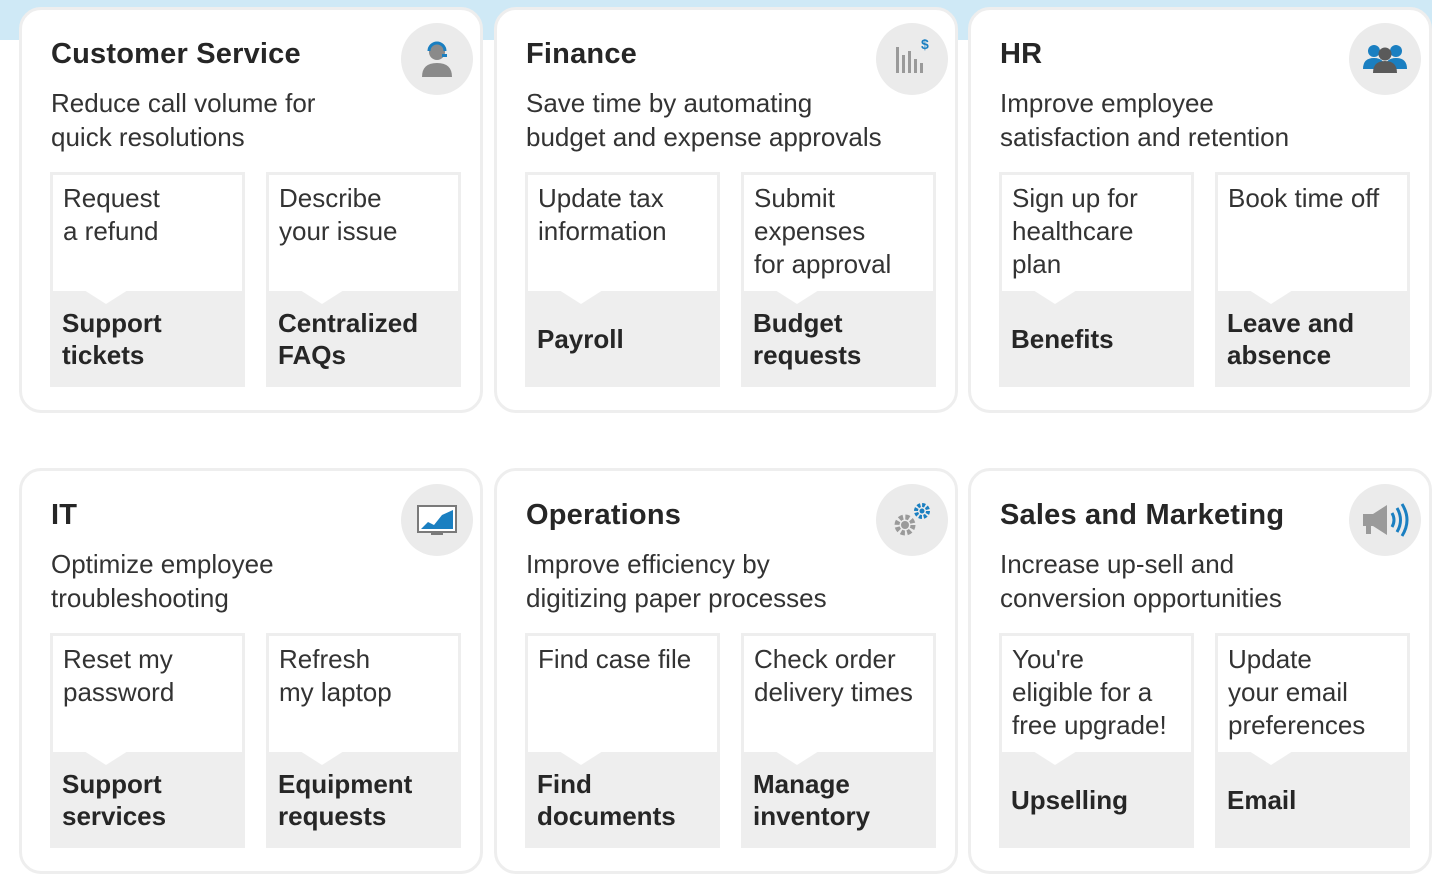  What do you see at coordinates (1262, 800) in the screenshot?
I see `tile-label: Email` at bounding box center [1262, 800].